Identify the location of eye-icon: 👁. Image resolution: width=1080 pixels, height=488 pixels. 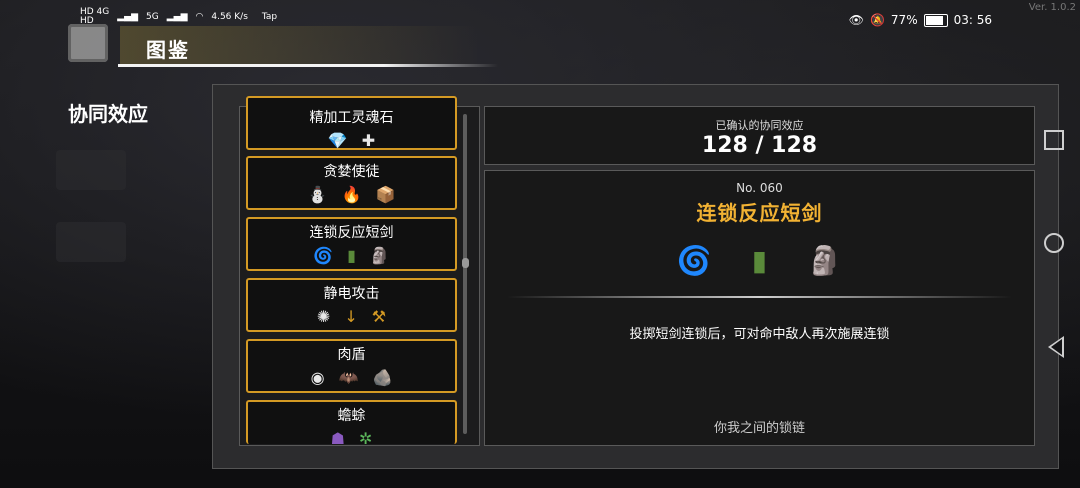
(856, 20).